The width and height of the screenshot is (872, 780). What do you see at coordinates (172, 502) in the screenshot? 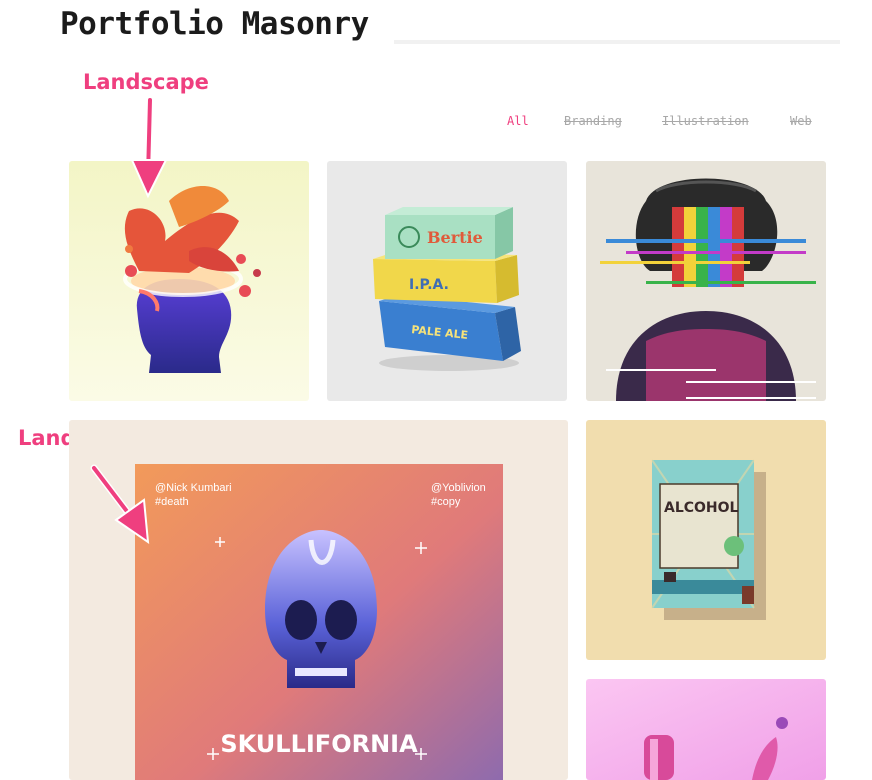
I see `poster-tag-left: #death` at bounding box center [172, 502].